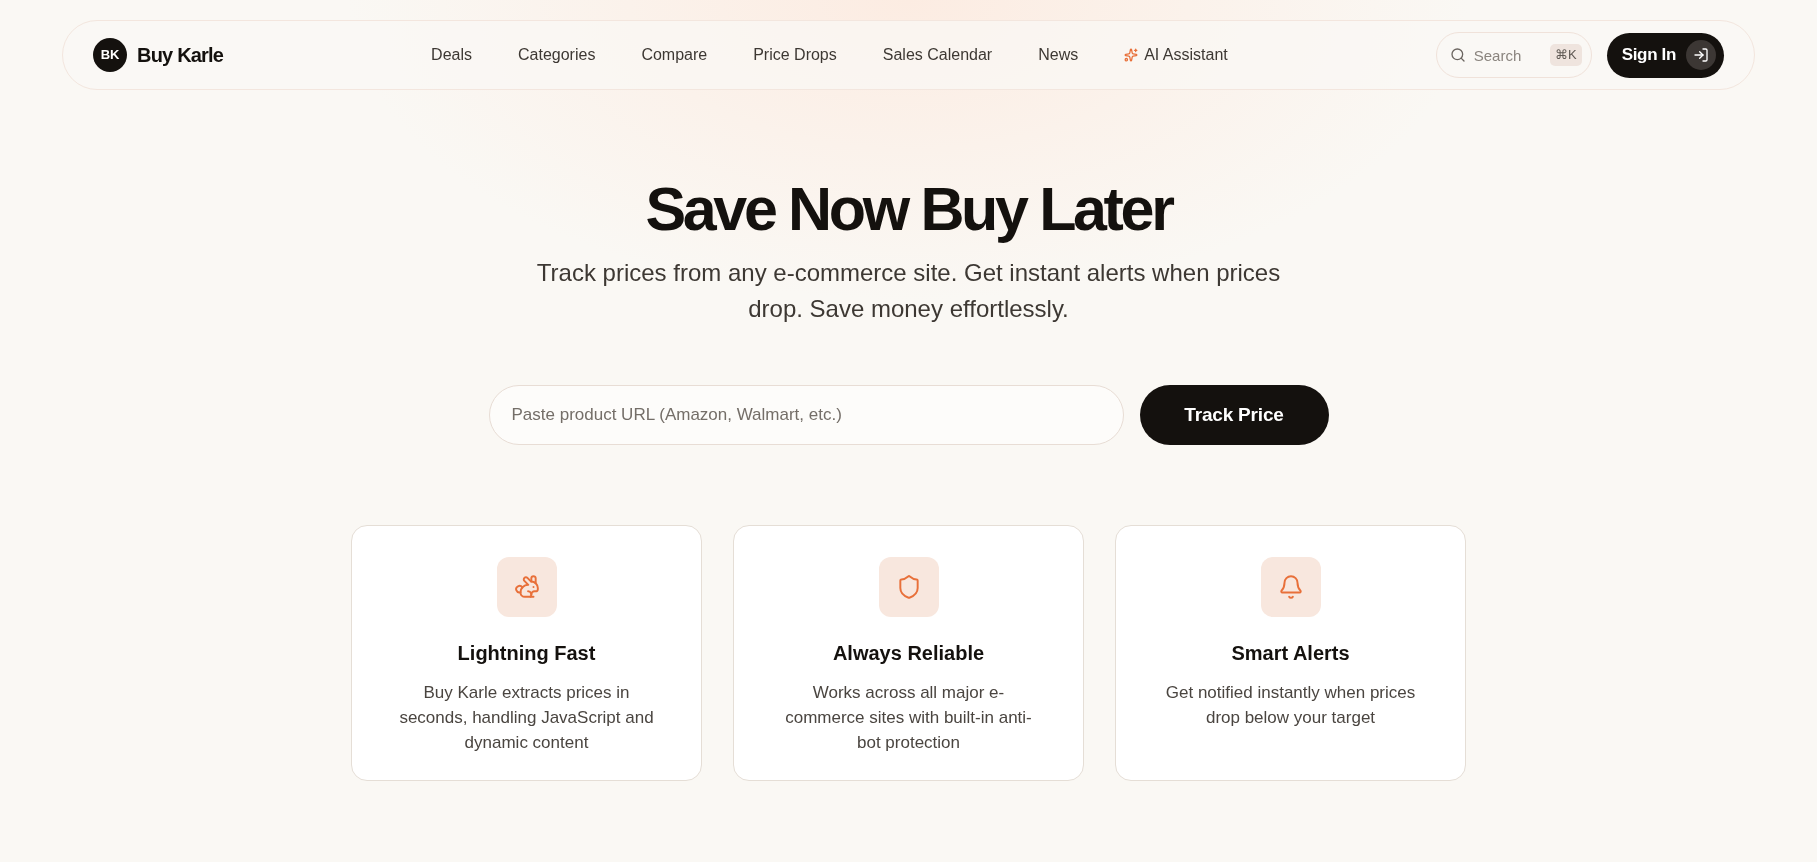 The image size is (1817, 862). I want to click on nav-link: Price Drops, so click(795, 55).